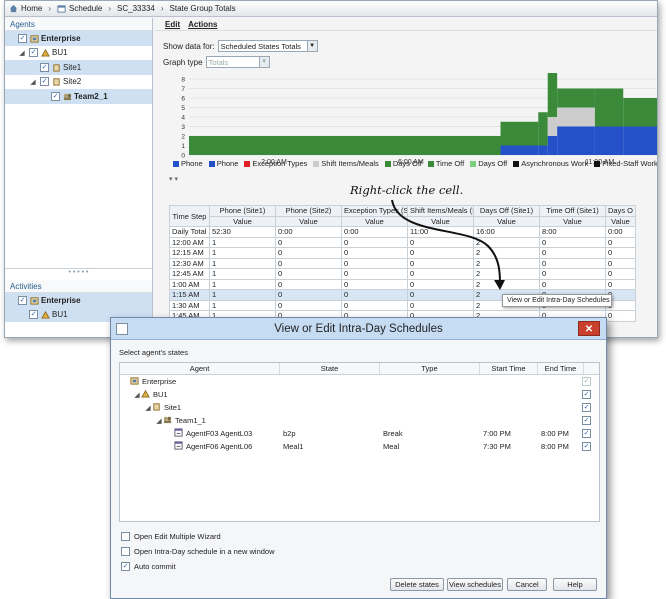 Image resolution: width=666 pixels, height=599 pixels. I want to click on chart-y-tick: 2, so click(183, 137).